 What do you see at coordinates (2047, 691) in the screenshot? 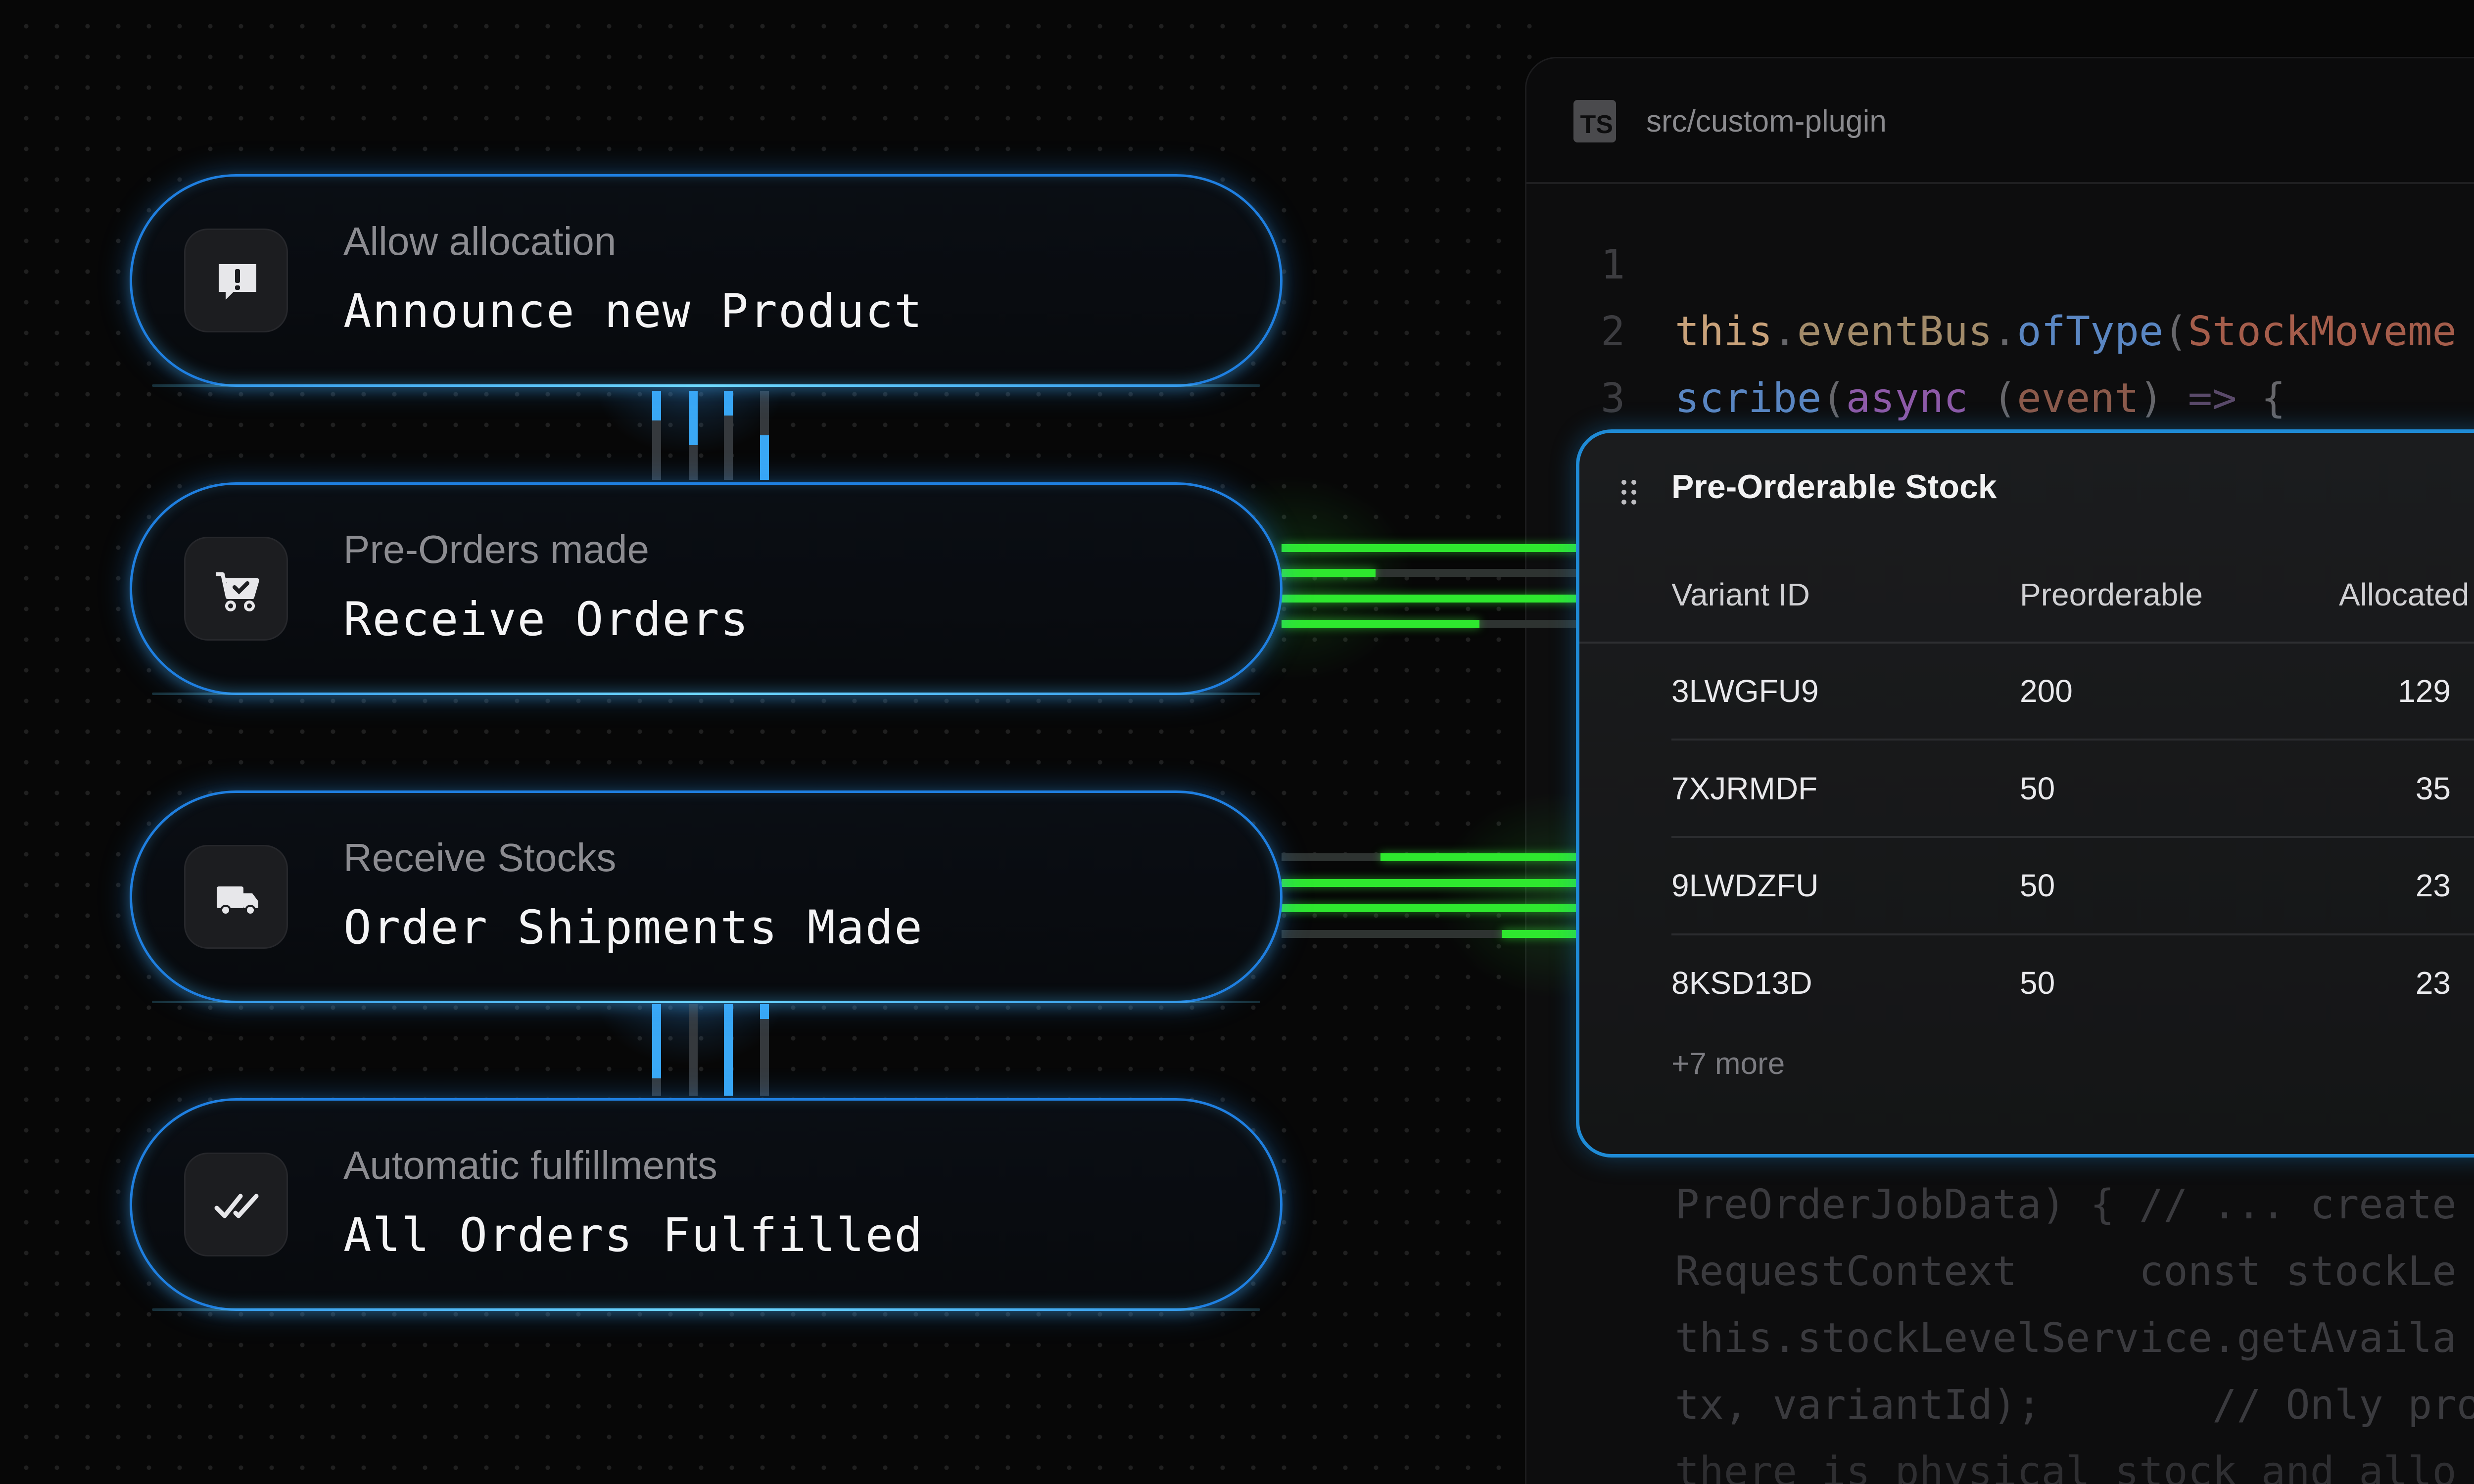
I see `cell-preorderable: 200` at bounding box center [2047, 691].